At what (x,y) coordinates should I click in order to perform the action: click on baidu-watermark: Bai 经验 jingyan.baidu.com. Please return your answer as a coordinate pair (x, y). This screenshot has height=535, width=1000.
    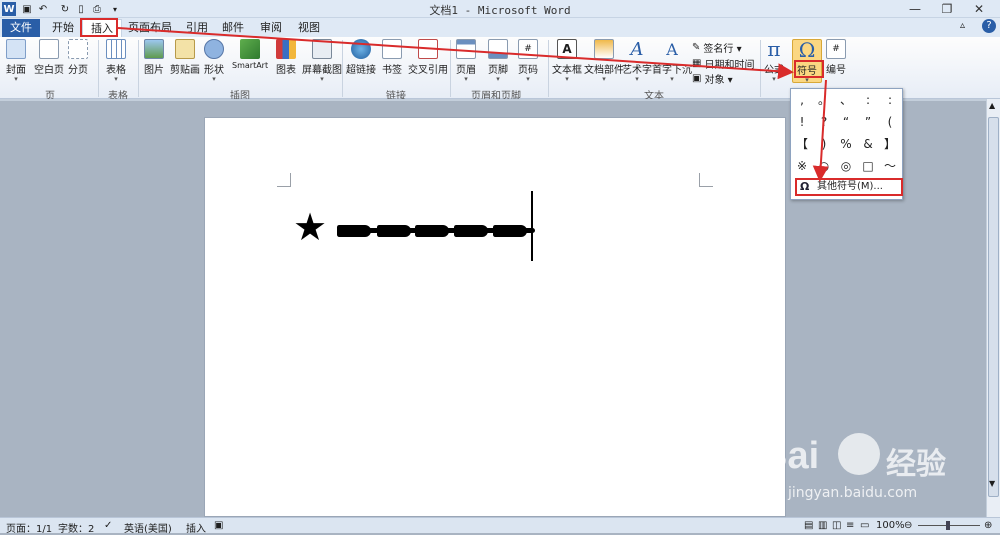
    Looking at the image, I should click on (880, 470).